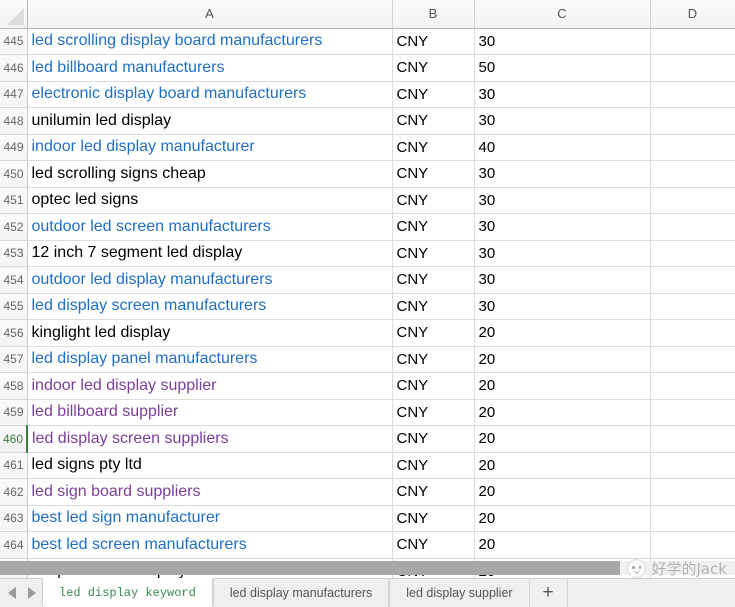 Image resolution: width=735 pixels, height=607 pixels. I want to click on cell-A455: led display screen manufacturers, so click(210, 306).